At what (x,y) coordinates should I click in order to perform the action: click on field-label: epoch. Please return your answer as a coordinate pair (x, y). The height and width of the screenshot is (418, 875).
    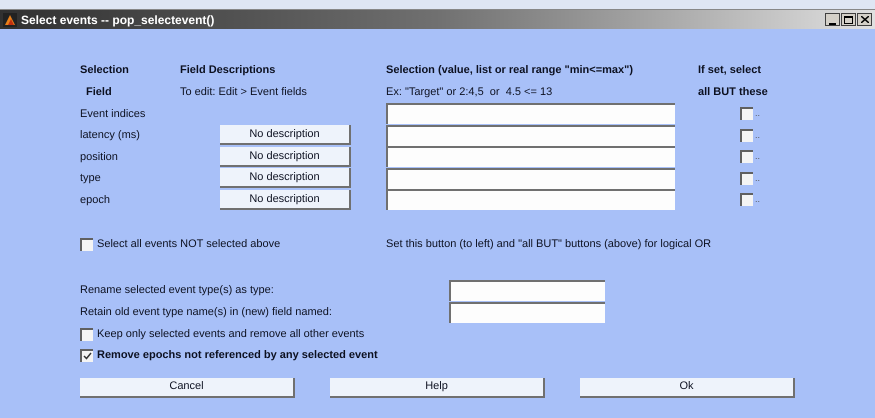
    Looking at the image, I should click on (95, 200).